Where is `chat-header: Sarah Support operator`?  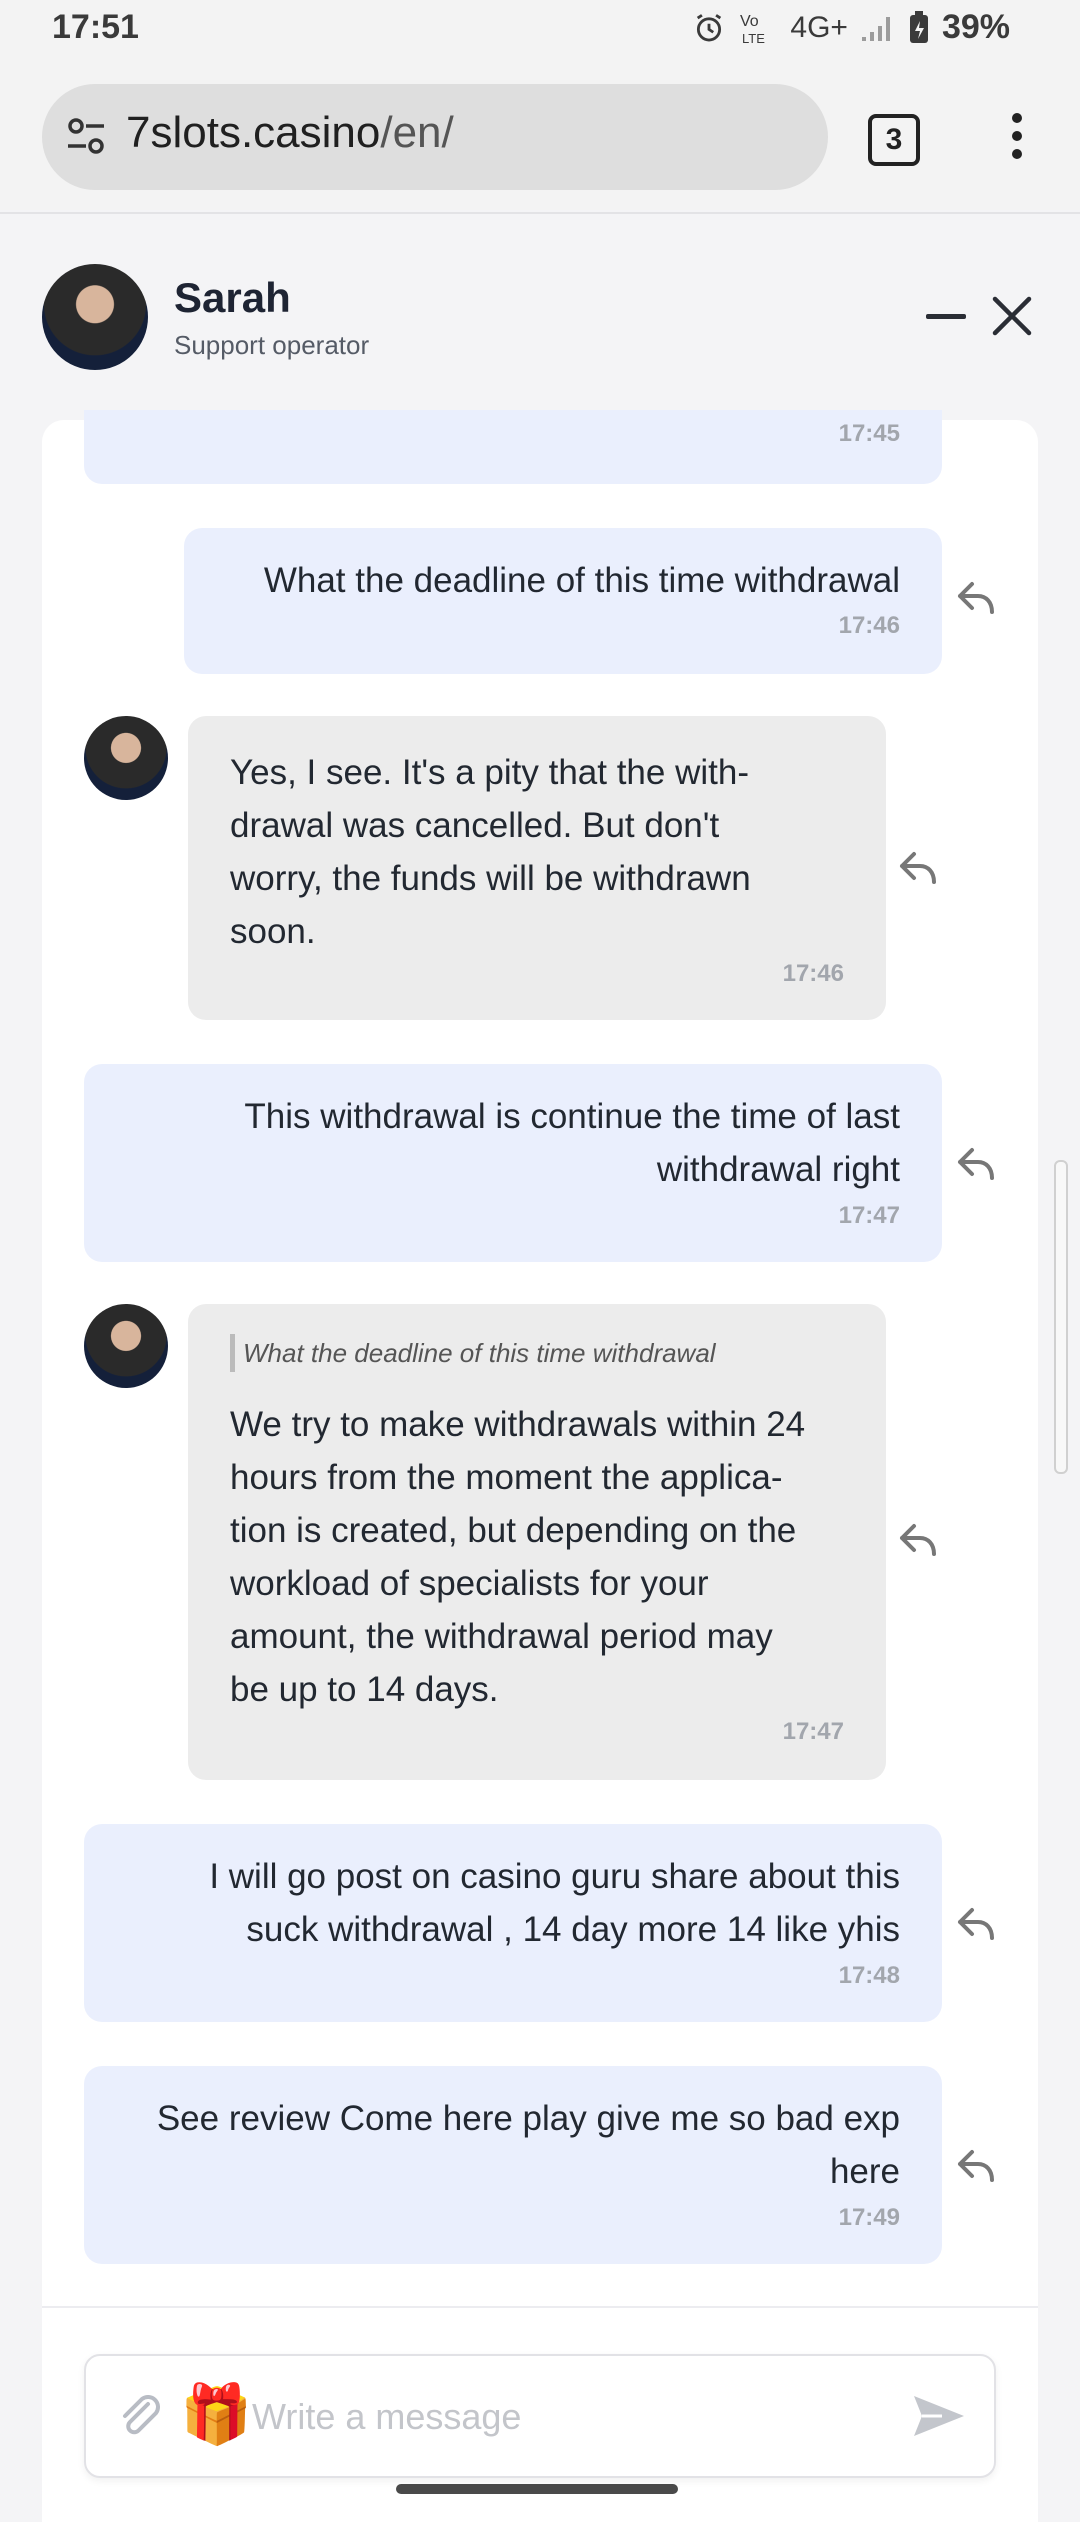
chat-header: Sarah Support operator is located at coordinates (540, 317).